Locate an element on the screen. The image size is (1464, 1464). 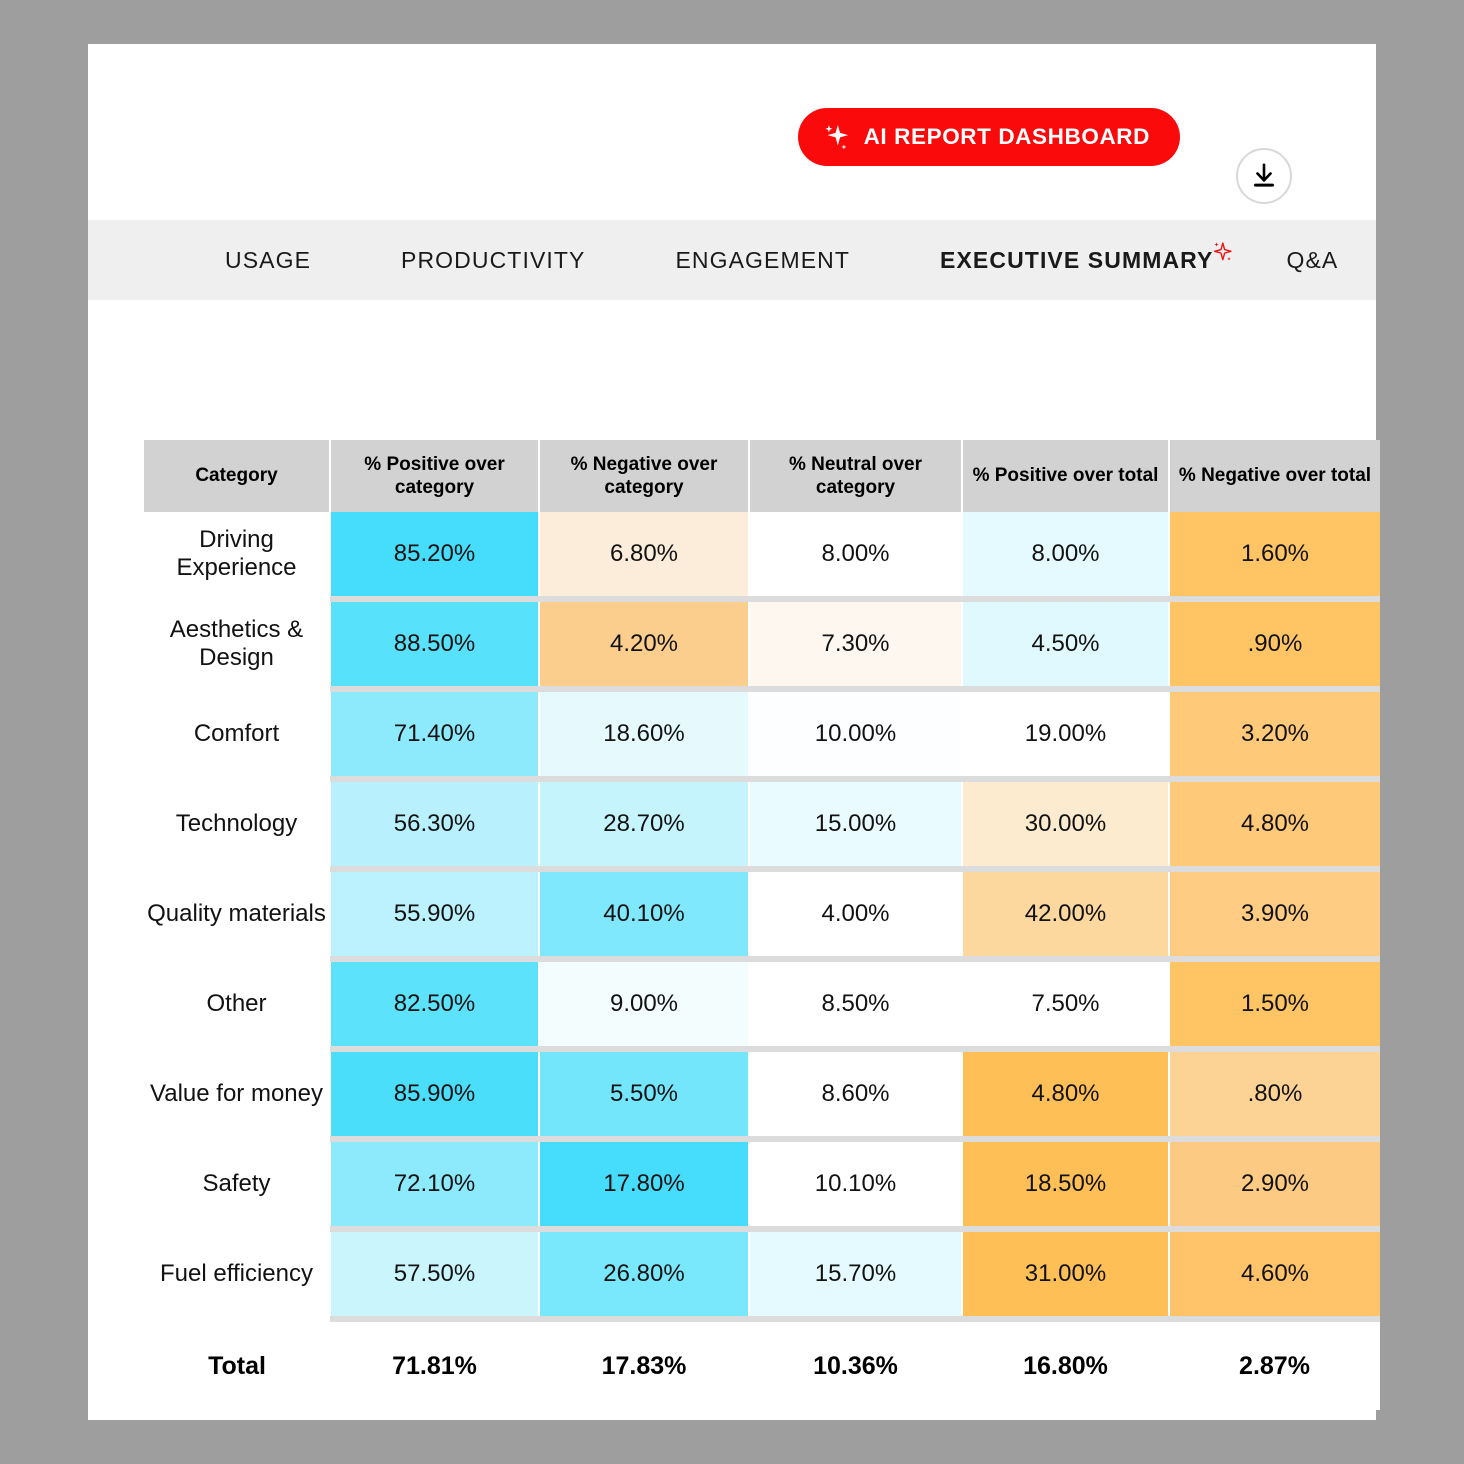
table-cell: 55.90% is located at coordinates (435, 914).